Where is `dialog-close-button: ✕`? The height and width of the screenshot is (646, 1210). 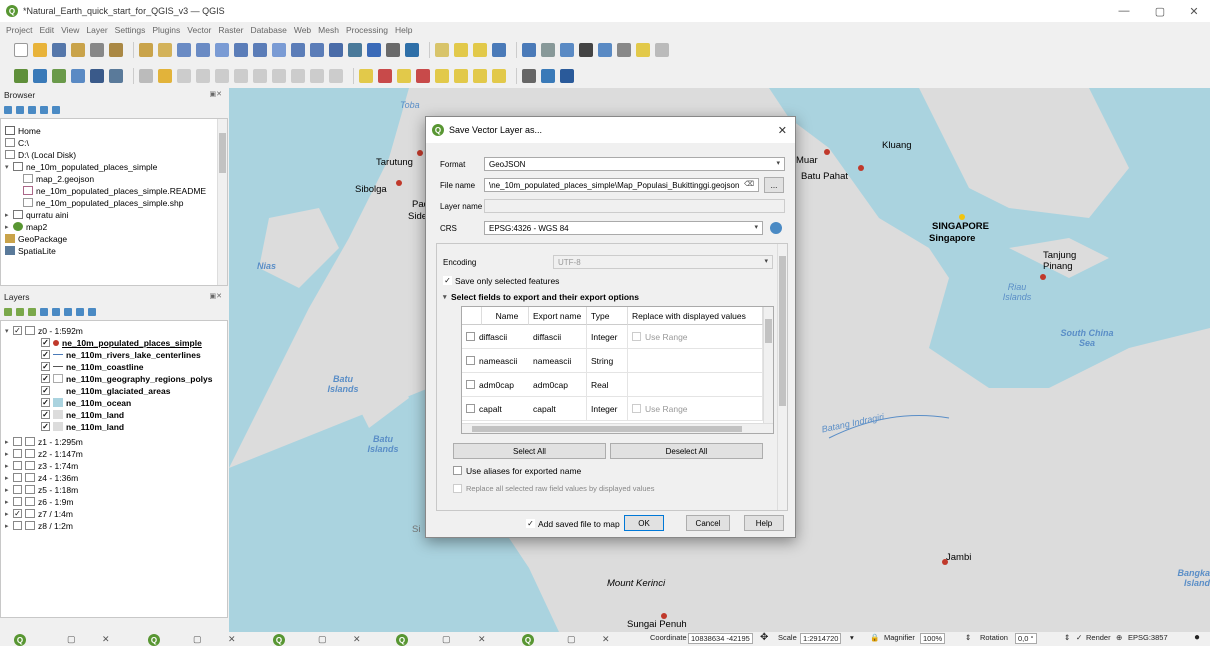 dialog-close-button: ✕ is located at coordinates (782, 130).